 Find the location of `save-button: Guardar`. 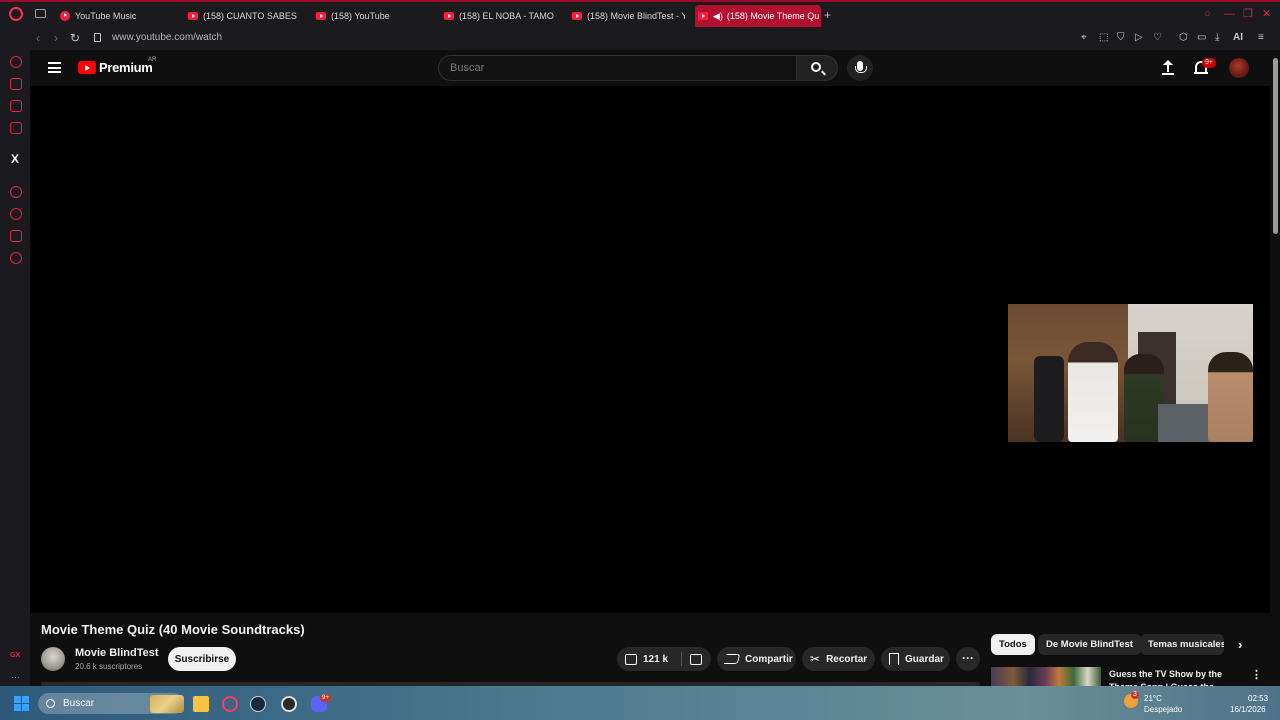

save-button: Guardar is located at coordinates (915, 659).